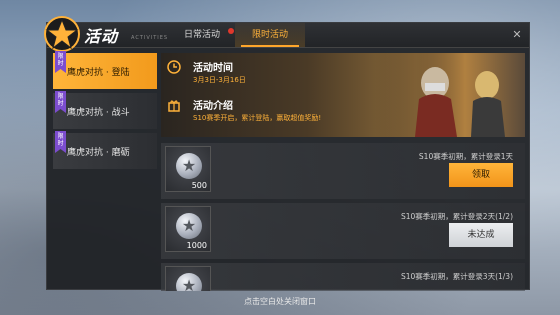  I want to click on activity-sidebar: 限时 鹰虎对抗 · 登陆 限时 鹰虎对抗 · 战斗 限时 鹰虎对抗 · 磨砺, so click(105, 112).